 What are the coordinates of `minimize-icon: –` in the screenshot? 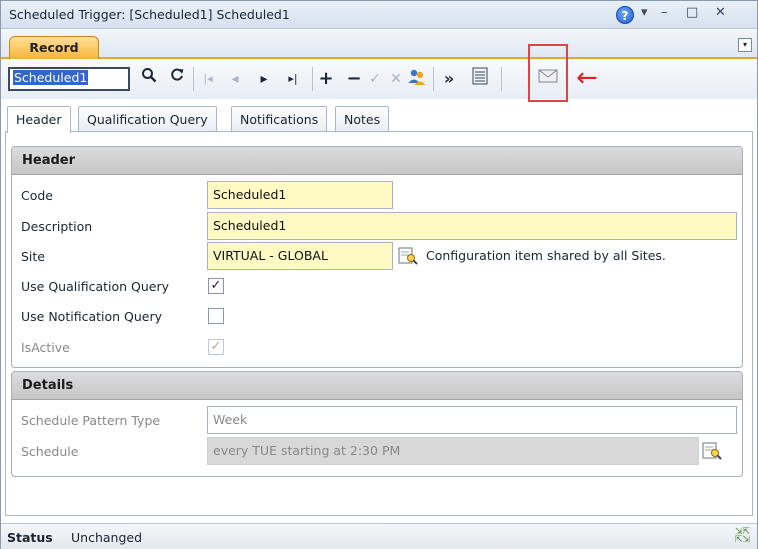 It's located at (664, 12).